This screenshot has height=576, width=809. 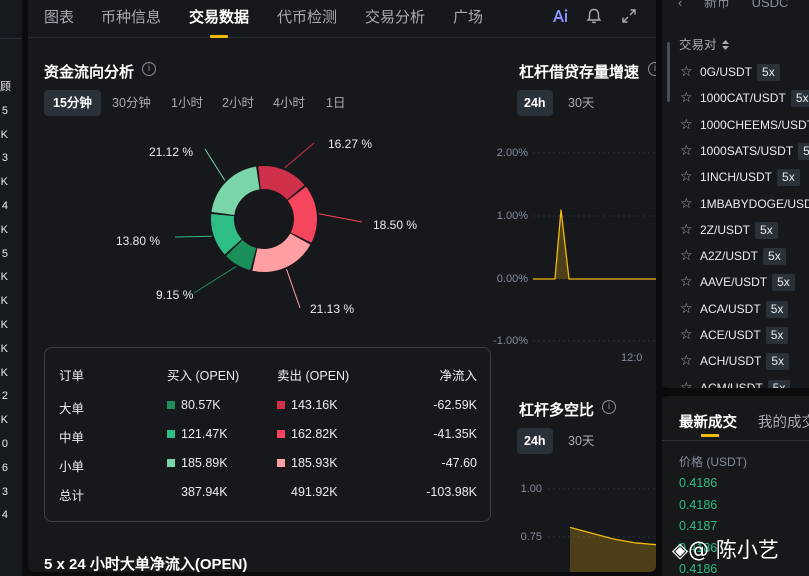 What do you see at coordinates (238, 103) in the screenshot?
I see `period-option: 2小时` at bounding box center [238, 103].